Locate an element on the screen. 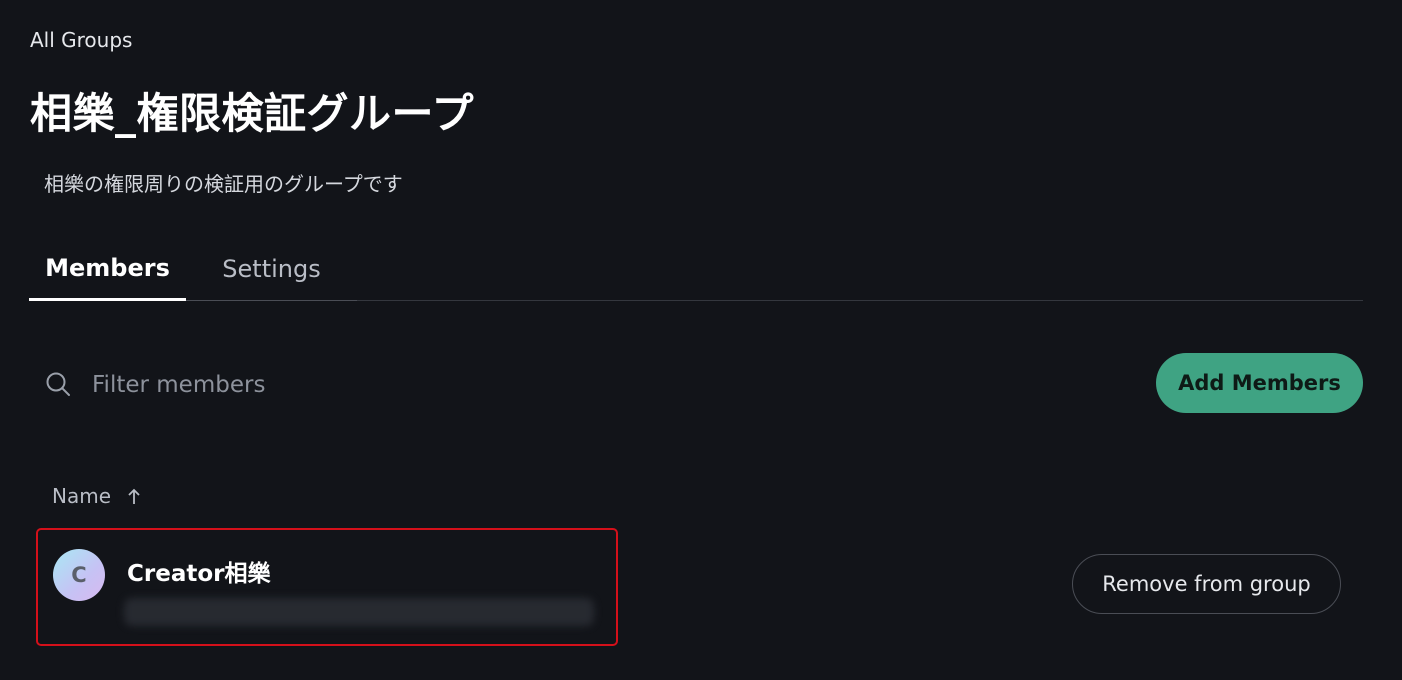  tab-settings: Settings is located at coordinates (271, 269).